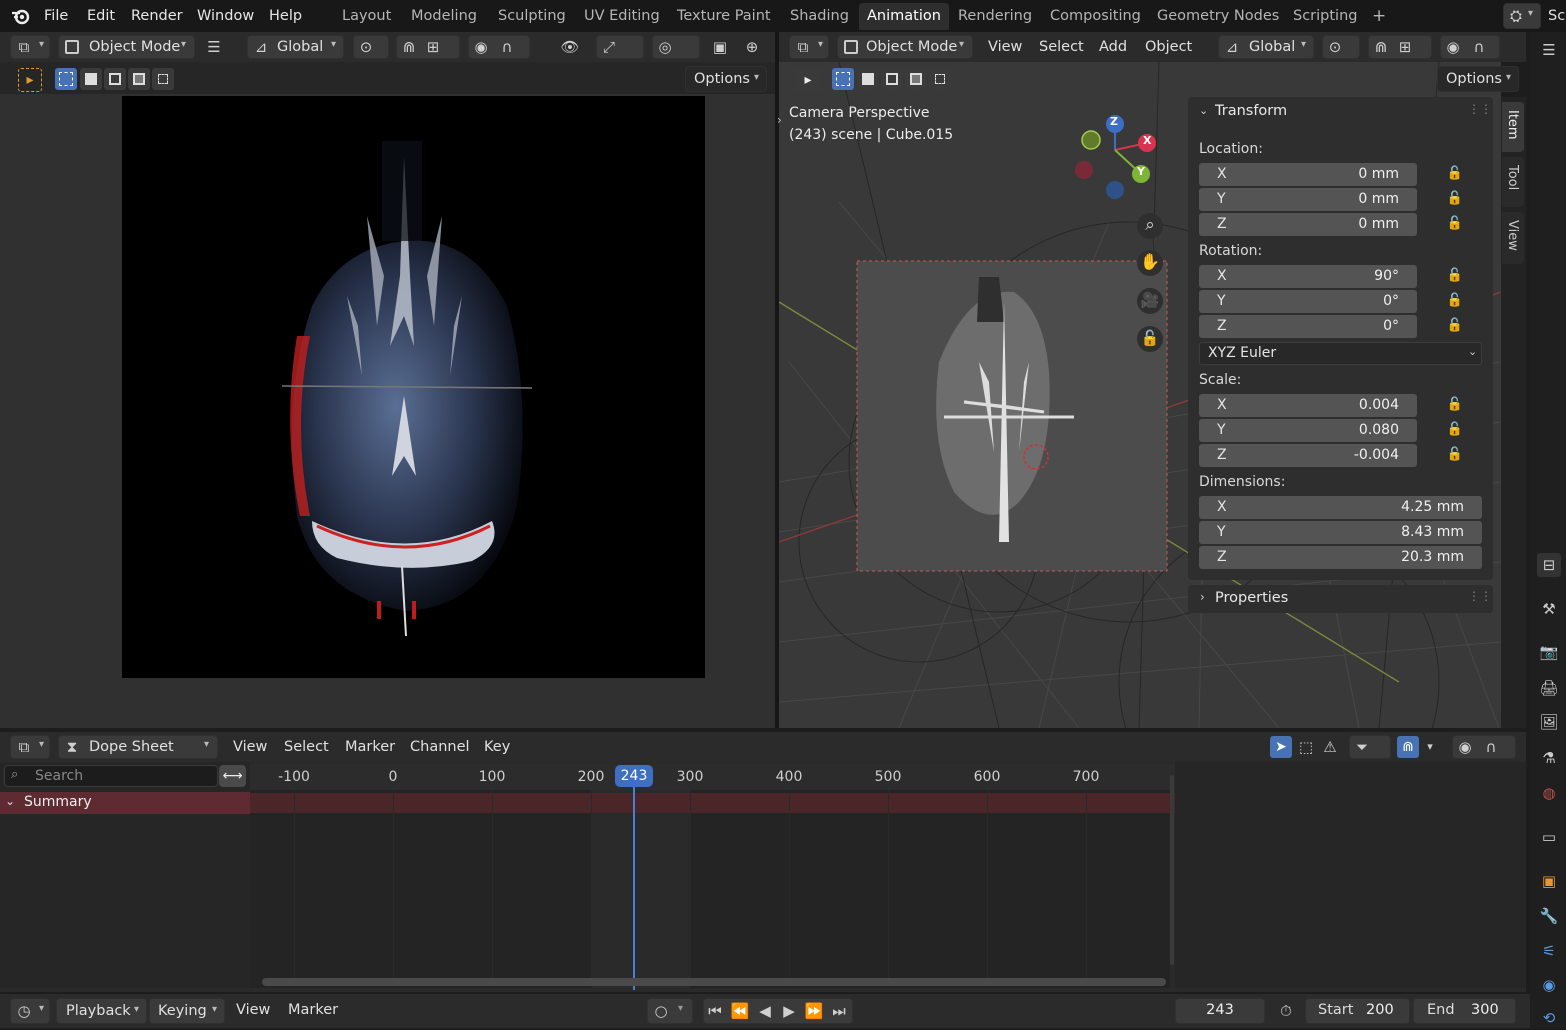 The height and width of the screenshot is (1030, 1566). What do you see at coordinates (126, 47) in the screenshot?
I see `object-mode-dropdown: Object Mode ▾` at bounding box center [126, 47].